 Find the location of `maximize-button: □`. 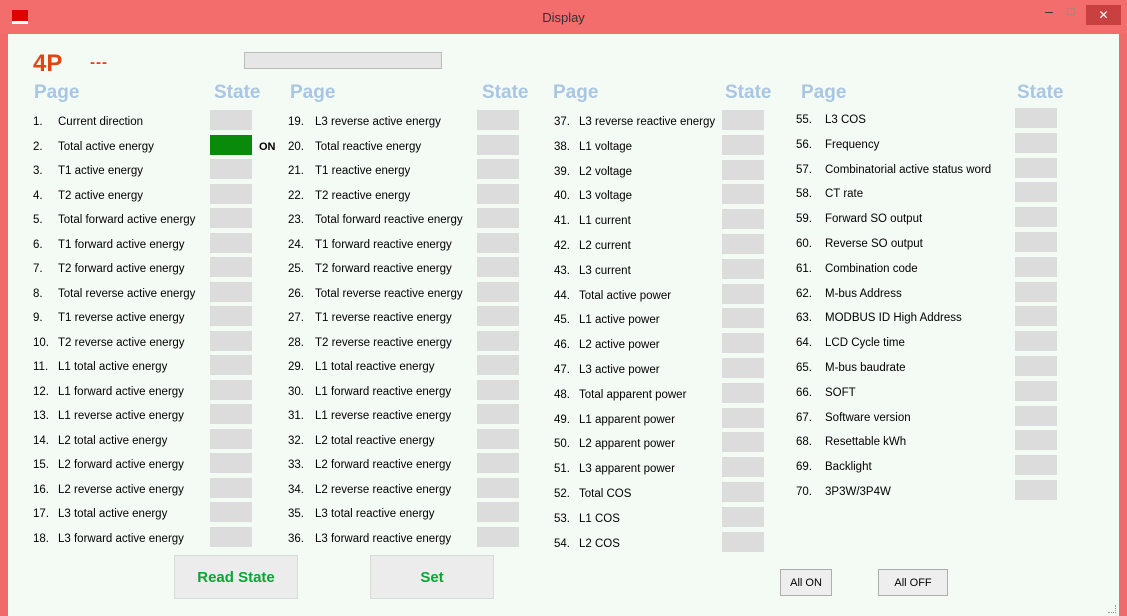

maximize-button: □ is located at coordinates (1071, 11).